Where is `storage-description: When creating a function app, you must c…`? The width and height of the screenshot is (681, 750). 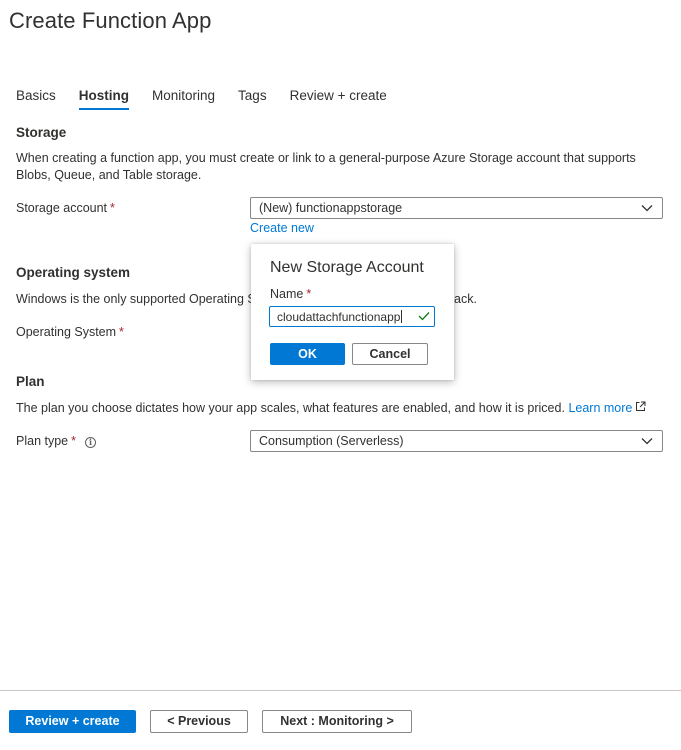
storage-description: When creating a function app, you must c… is located at coordinates (326, 166).